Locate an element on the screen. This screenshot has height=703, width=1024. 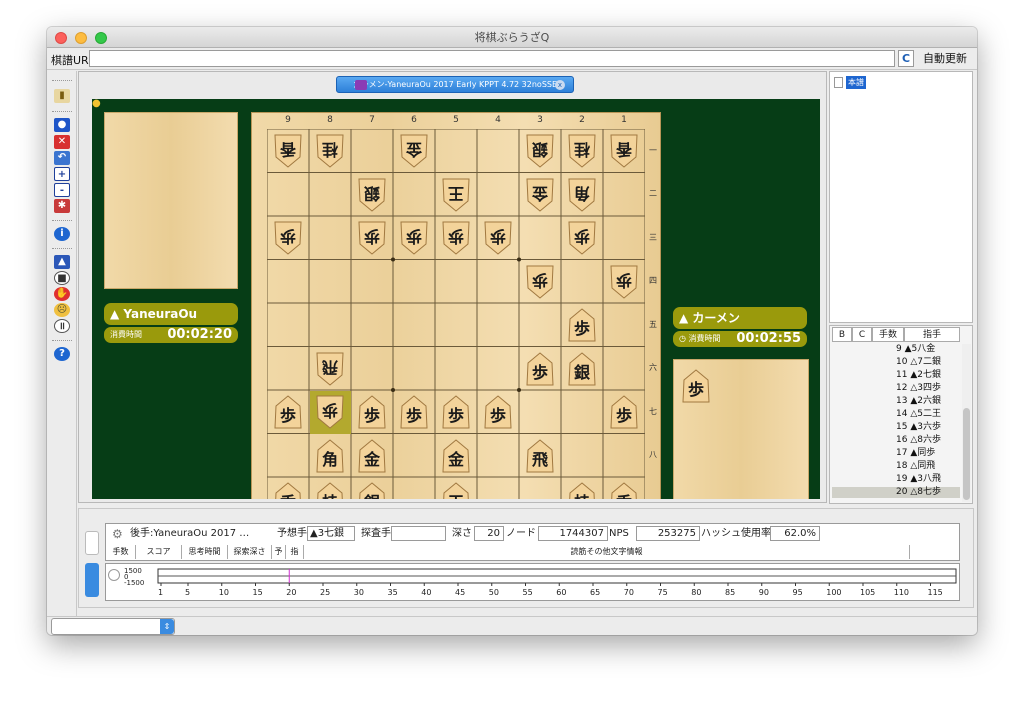
zoom-out-icon: - is located at coordinates (62, 190).